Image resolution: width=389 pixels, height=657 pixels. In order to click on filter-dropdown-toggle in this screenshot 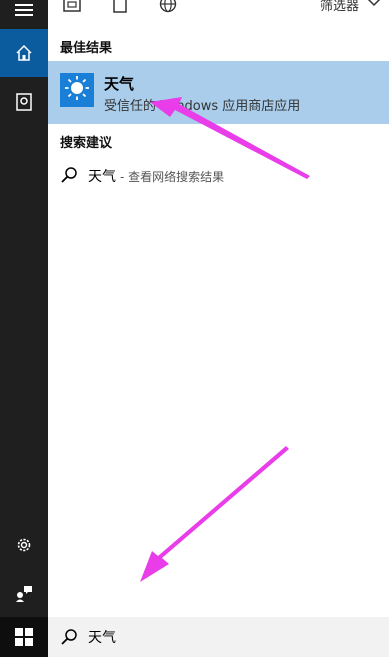, I will do `click(374, 6)`.